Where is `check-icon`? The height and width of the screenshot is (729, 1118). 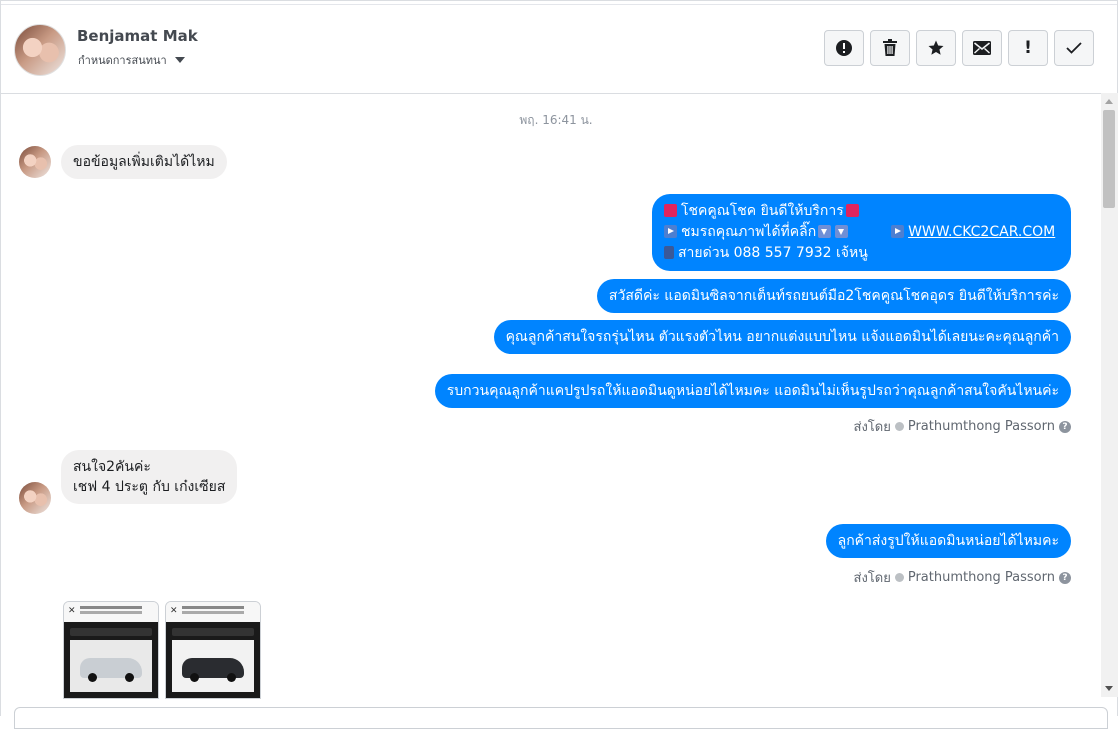
check-icon is located at coordinates (1074, 48).